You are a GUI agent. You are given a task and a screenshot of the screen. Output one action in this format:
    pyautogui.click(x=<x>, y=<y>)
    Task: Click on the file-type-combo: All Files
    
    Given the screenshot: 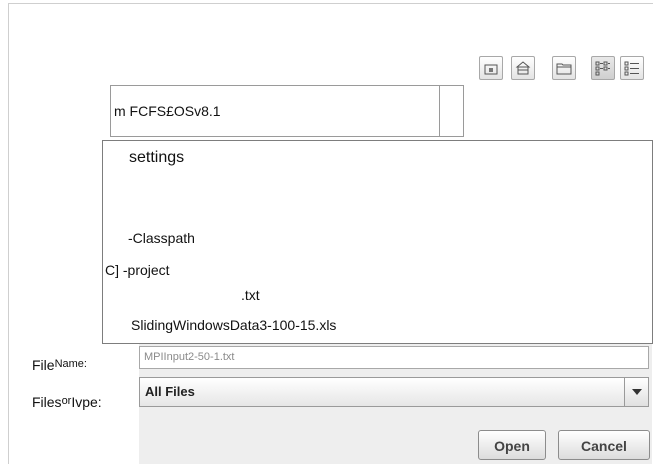 What is the action you would take?
    pyautogui.click(x=394, y=392)
    